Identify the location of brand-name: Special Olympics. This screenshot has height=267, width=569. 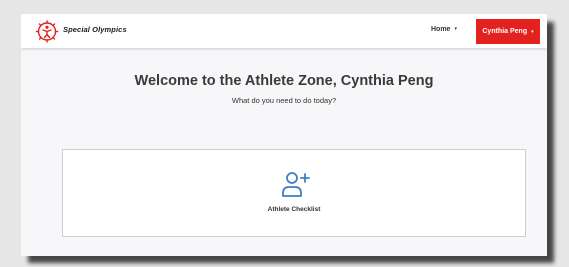
(95, 29).